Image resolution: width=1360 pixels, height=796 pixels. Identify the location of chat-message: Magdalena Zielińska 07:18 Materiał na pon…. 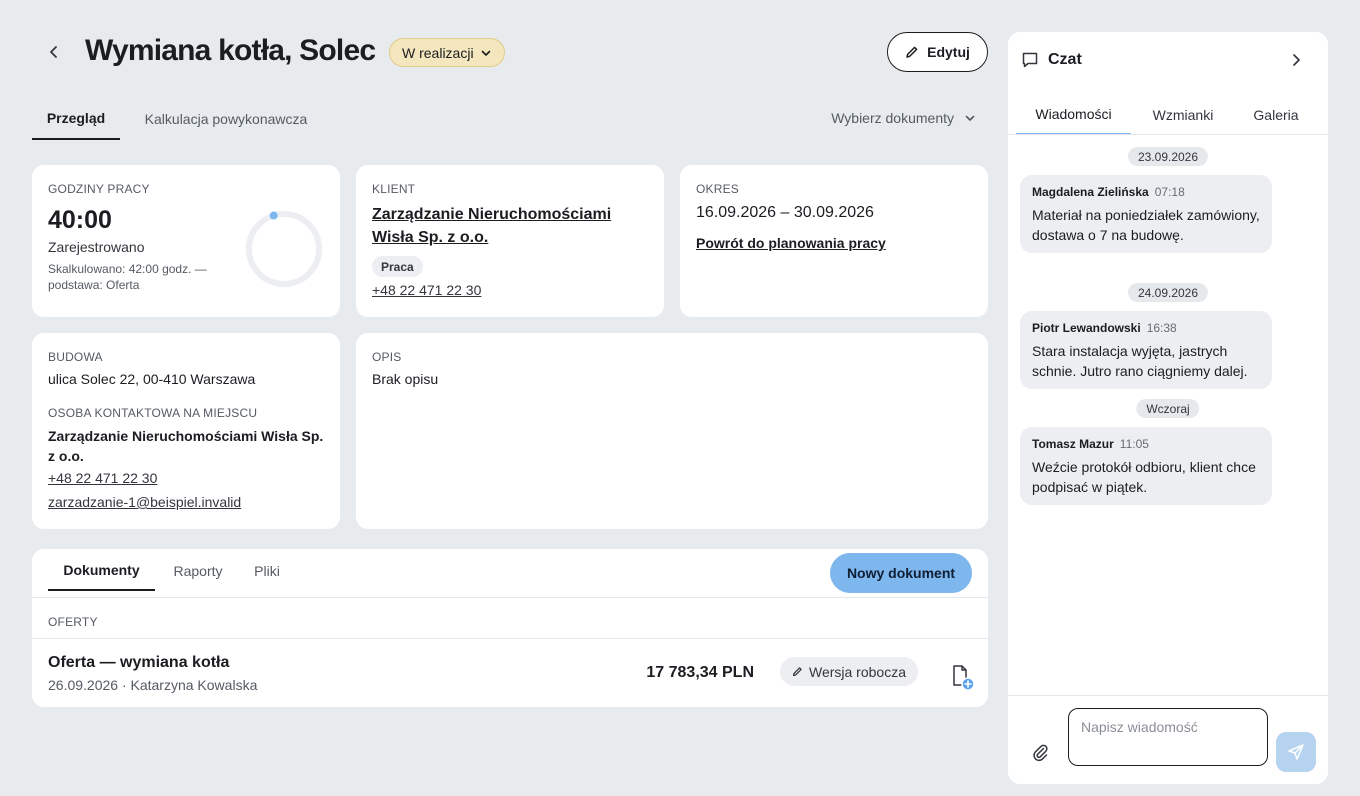
(1146, 214).